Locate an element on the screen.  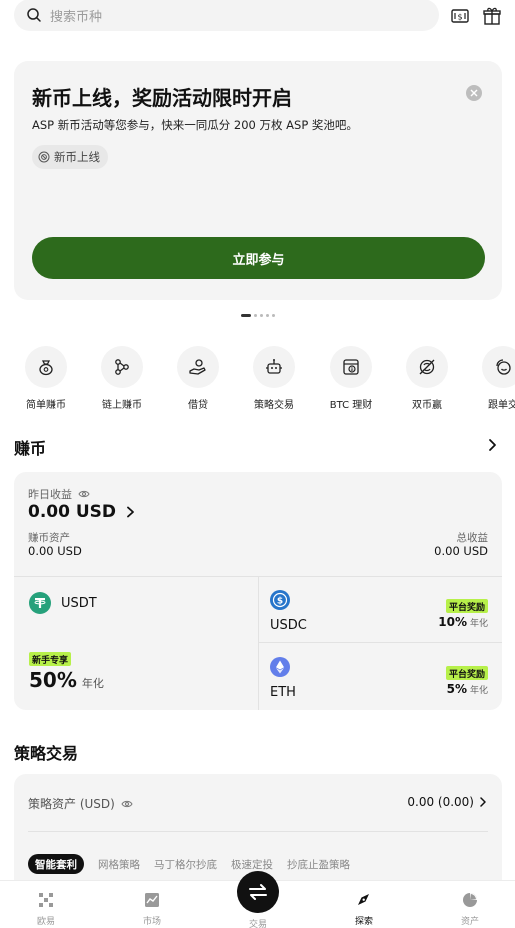
new-coin-icon is located at coordinates (44, 157).